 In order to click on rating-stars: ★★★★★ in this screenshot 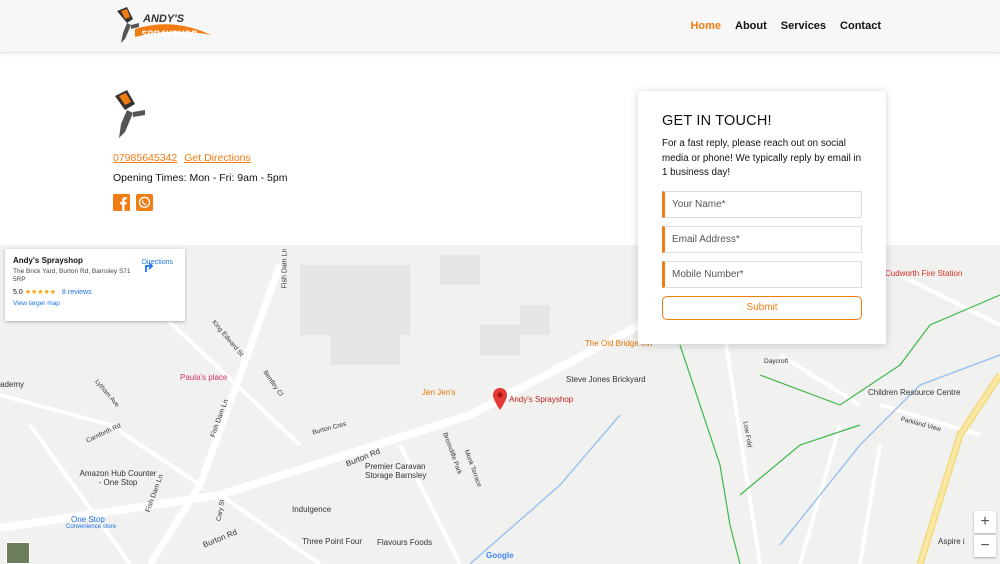, I will do `click(40, 292)`.